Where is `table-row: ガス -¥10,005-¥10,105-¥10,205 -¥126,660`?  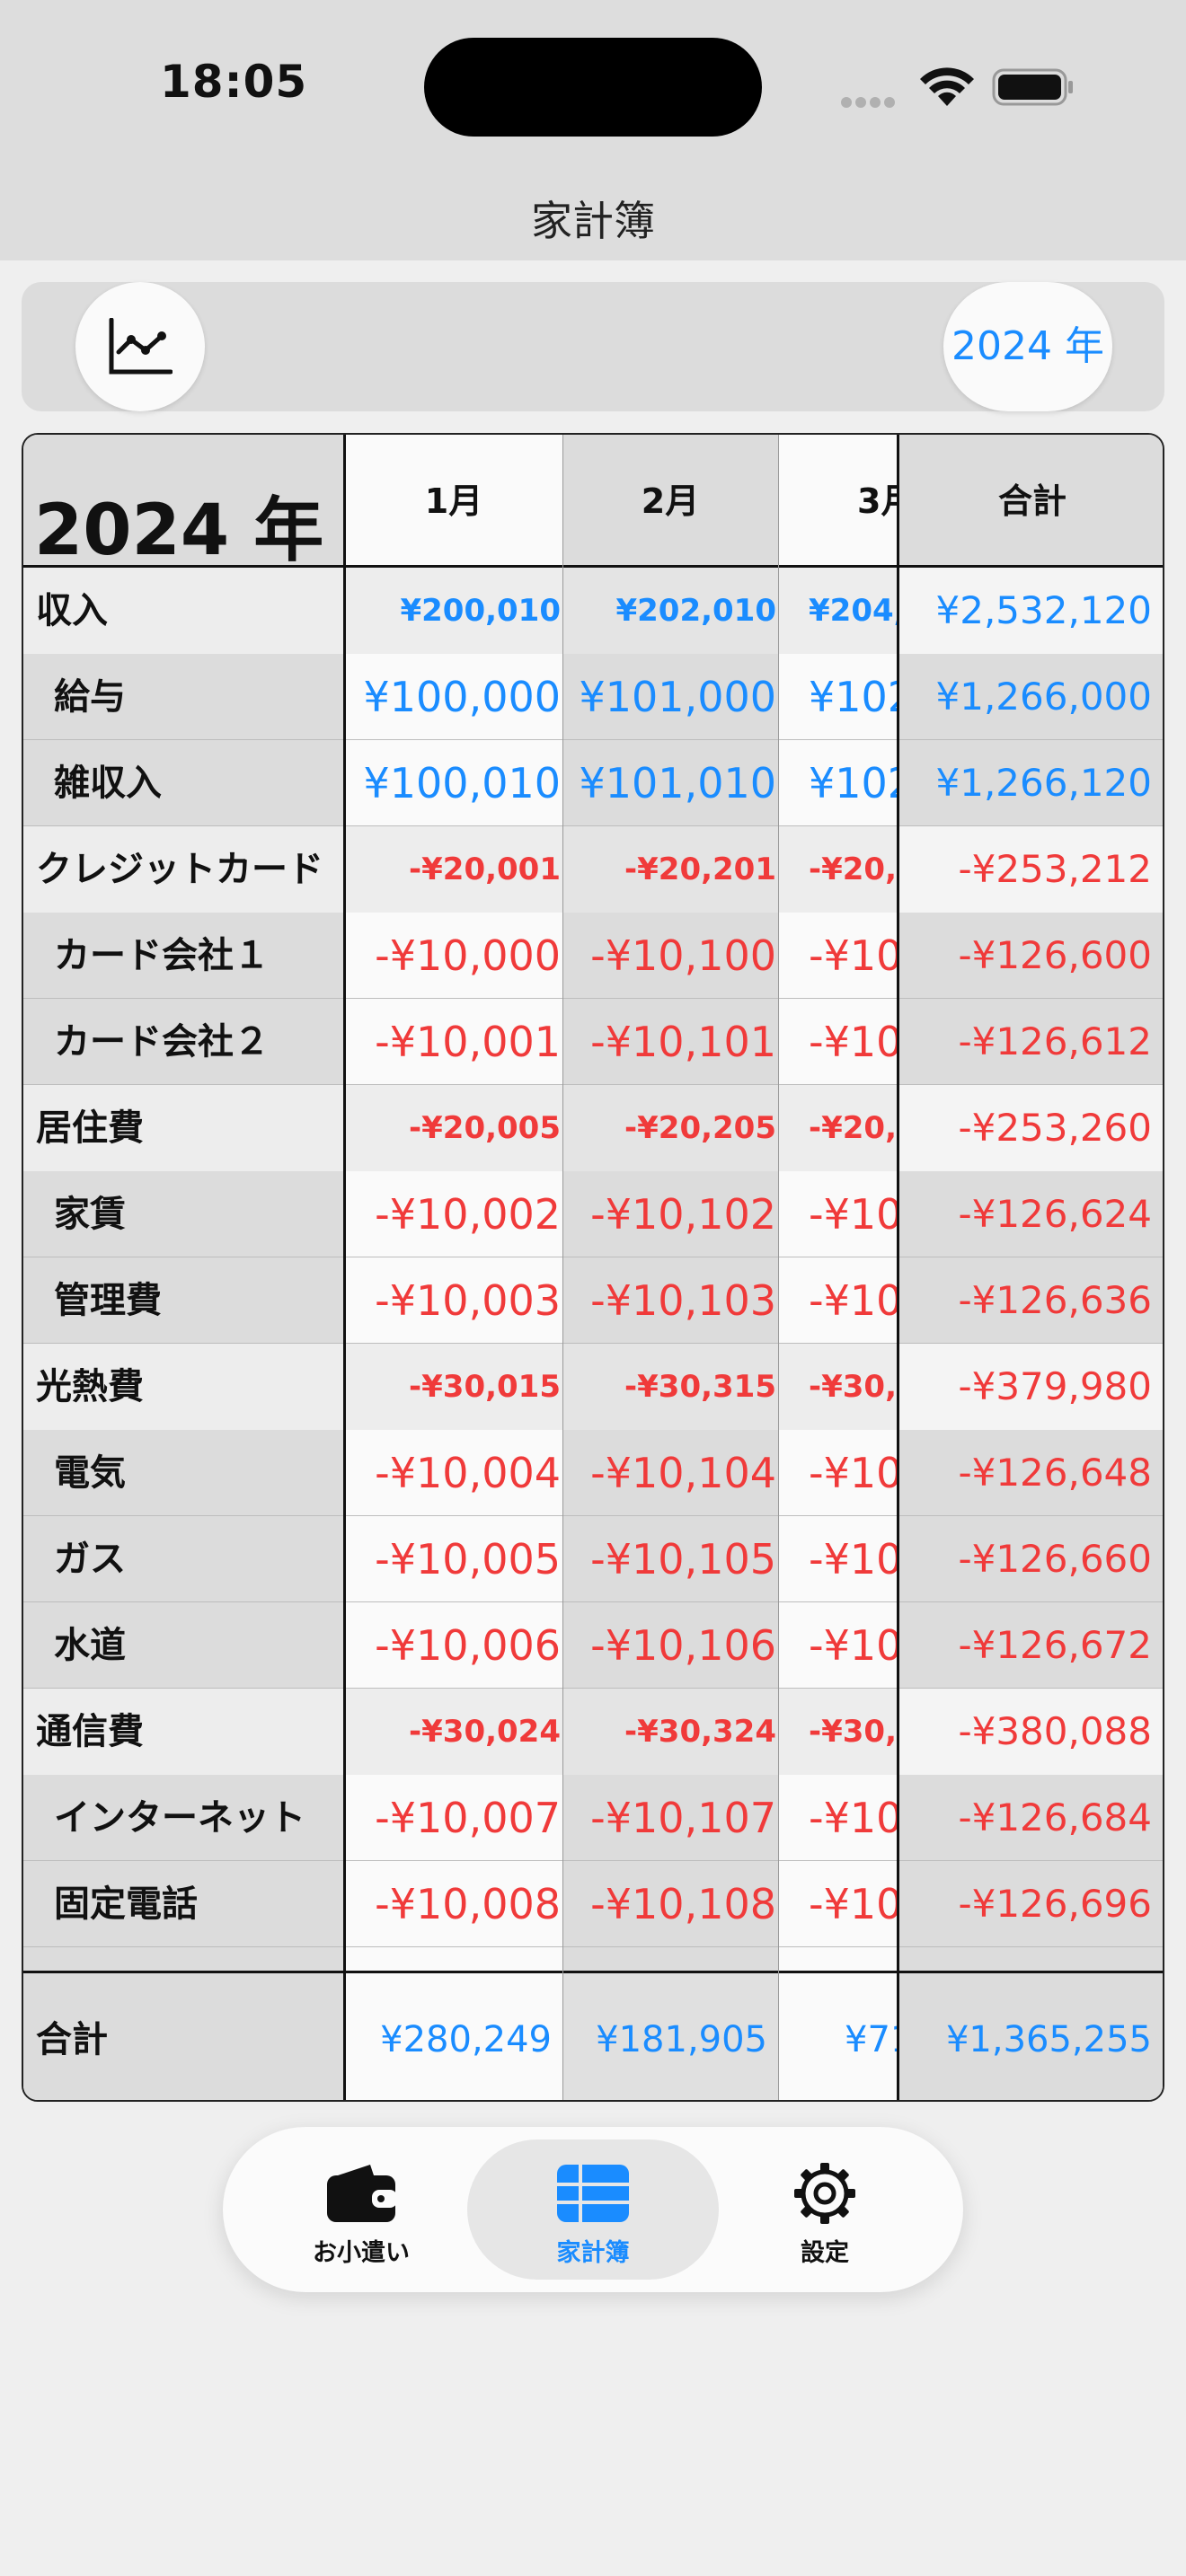
table-row: ガス -¥10,005-¥10,105-¥10,205 -¥126,660 is located at coordinates (593, 1559).